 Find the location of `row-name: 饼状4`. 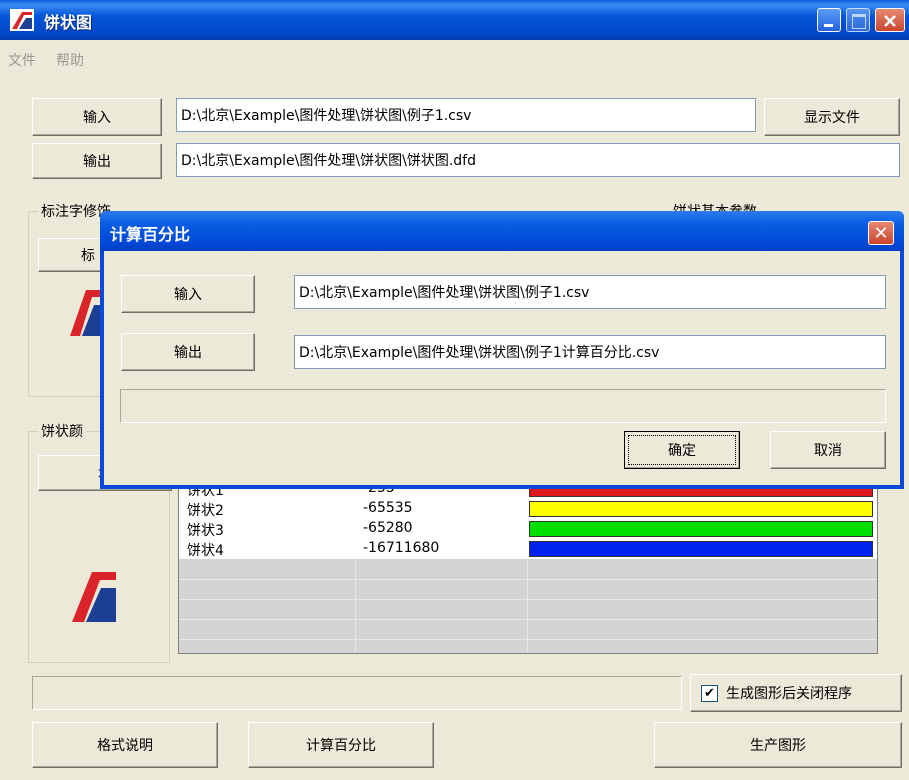

row-name: 饼状4 is located at coordinates (205, 551).